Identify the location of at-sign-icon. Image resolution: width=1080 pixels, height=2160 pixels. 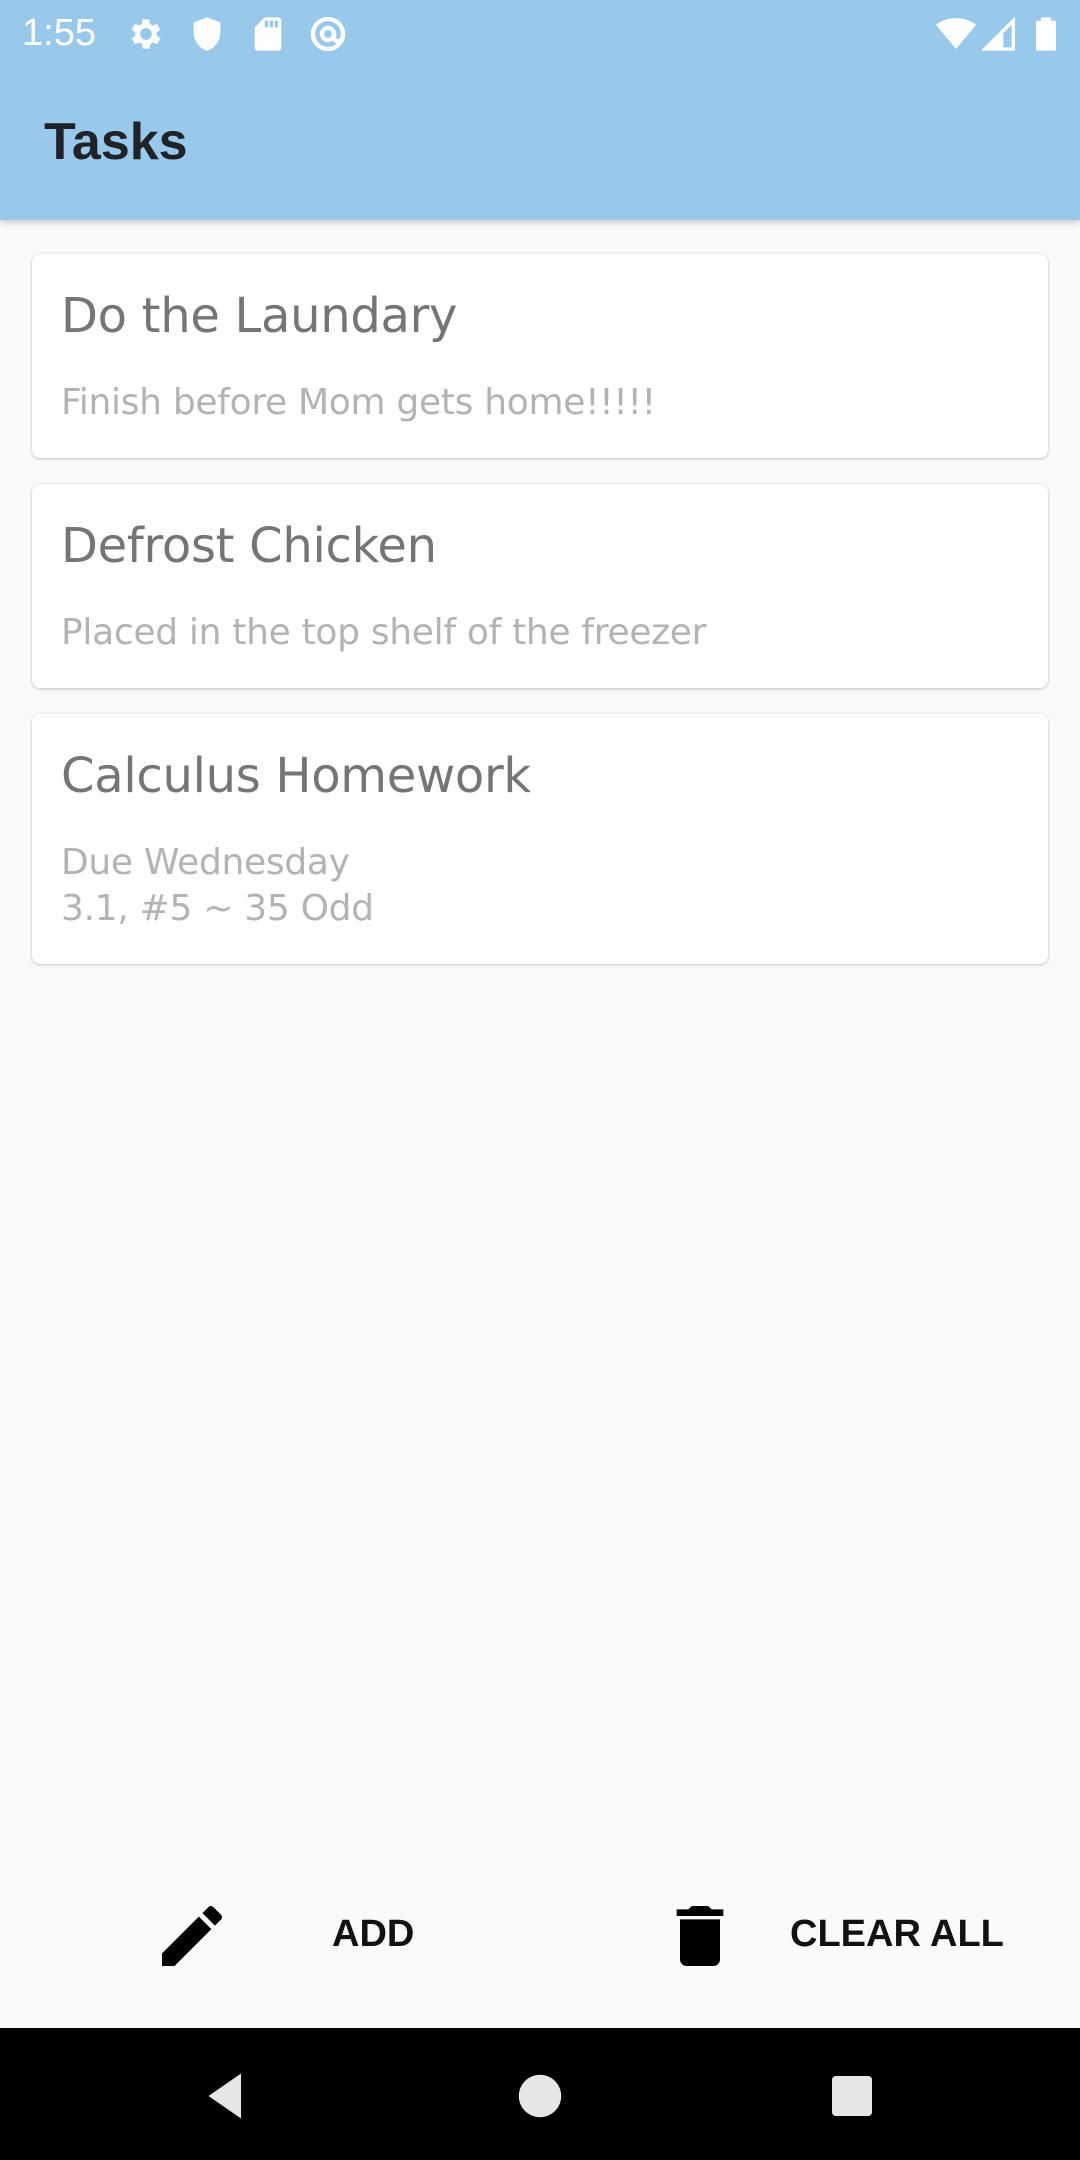
(328, 34).